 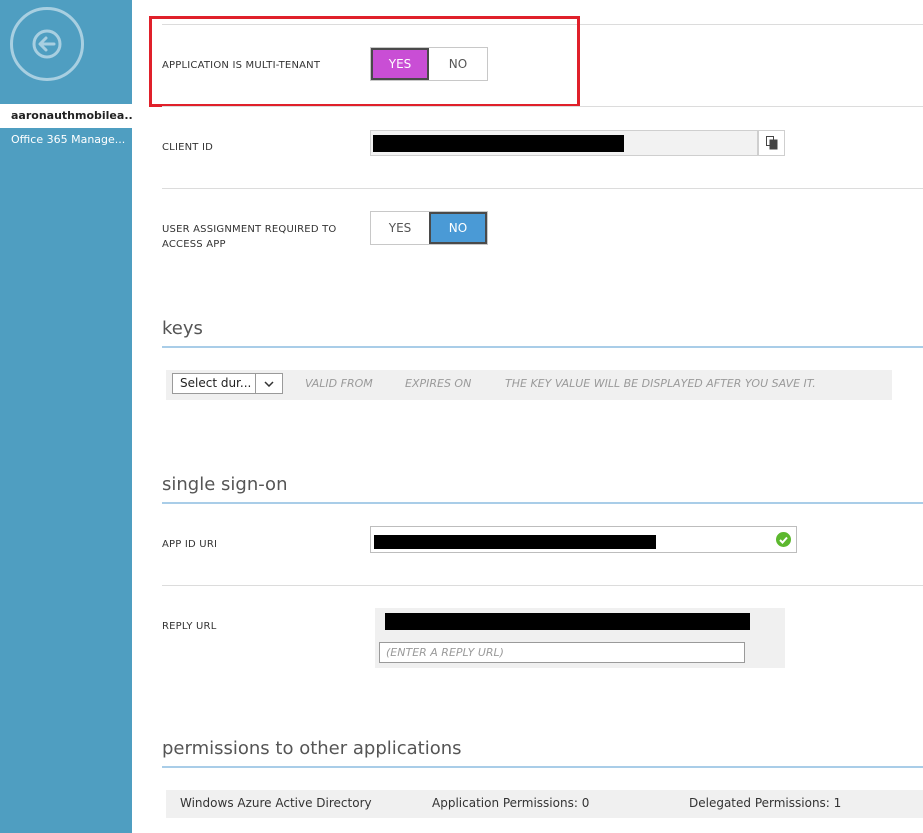 What do you see at coordinates (225, 484) in the screenshot?
I see `sso-section-title: single sign-on` at bounding box center [225, 484].